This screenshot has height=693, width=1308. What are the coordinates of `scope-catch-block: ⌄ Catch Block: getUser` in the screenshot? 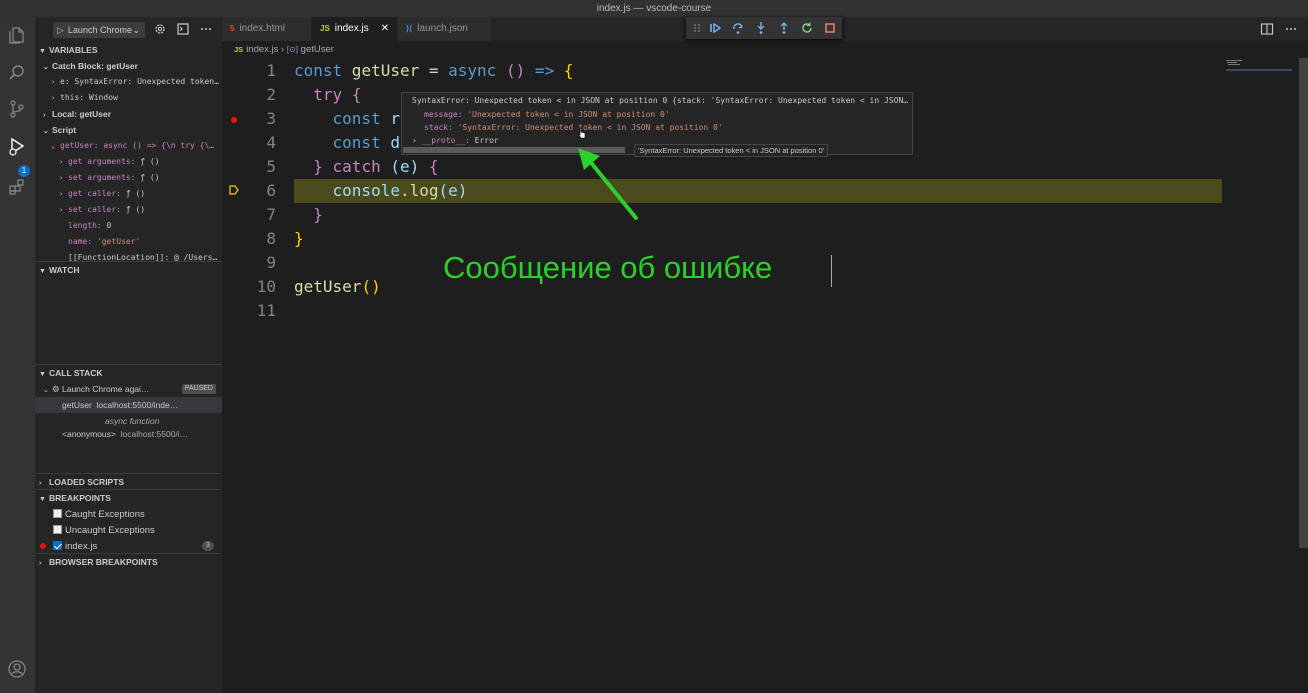 It's located at (128, 66).